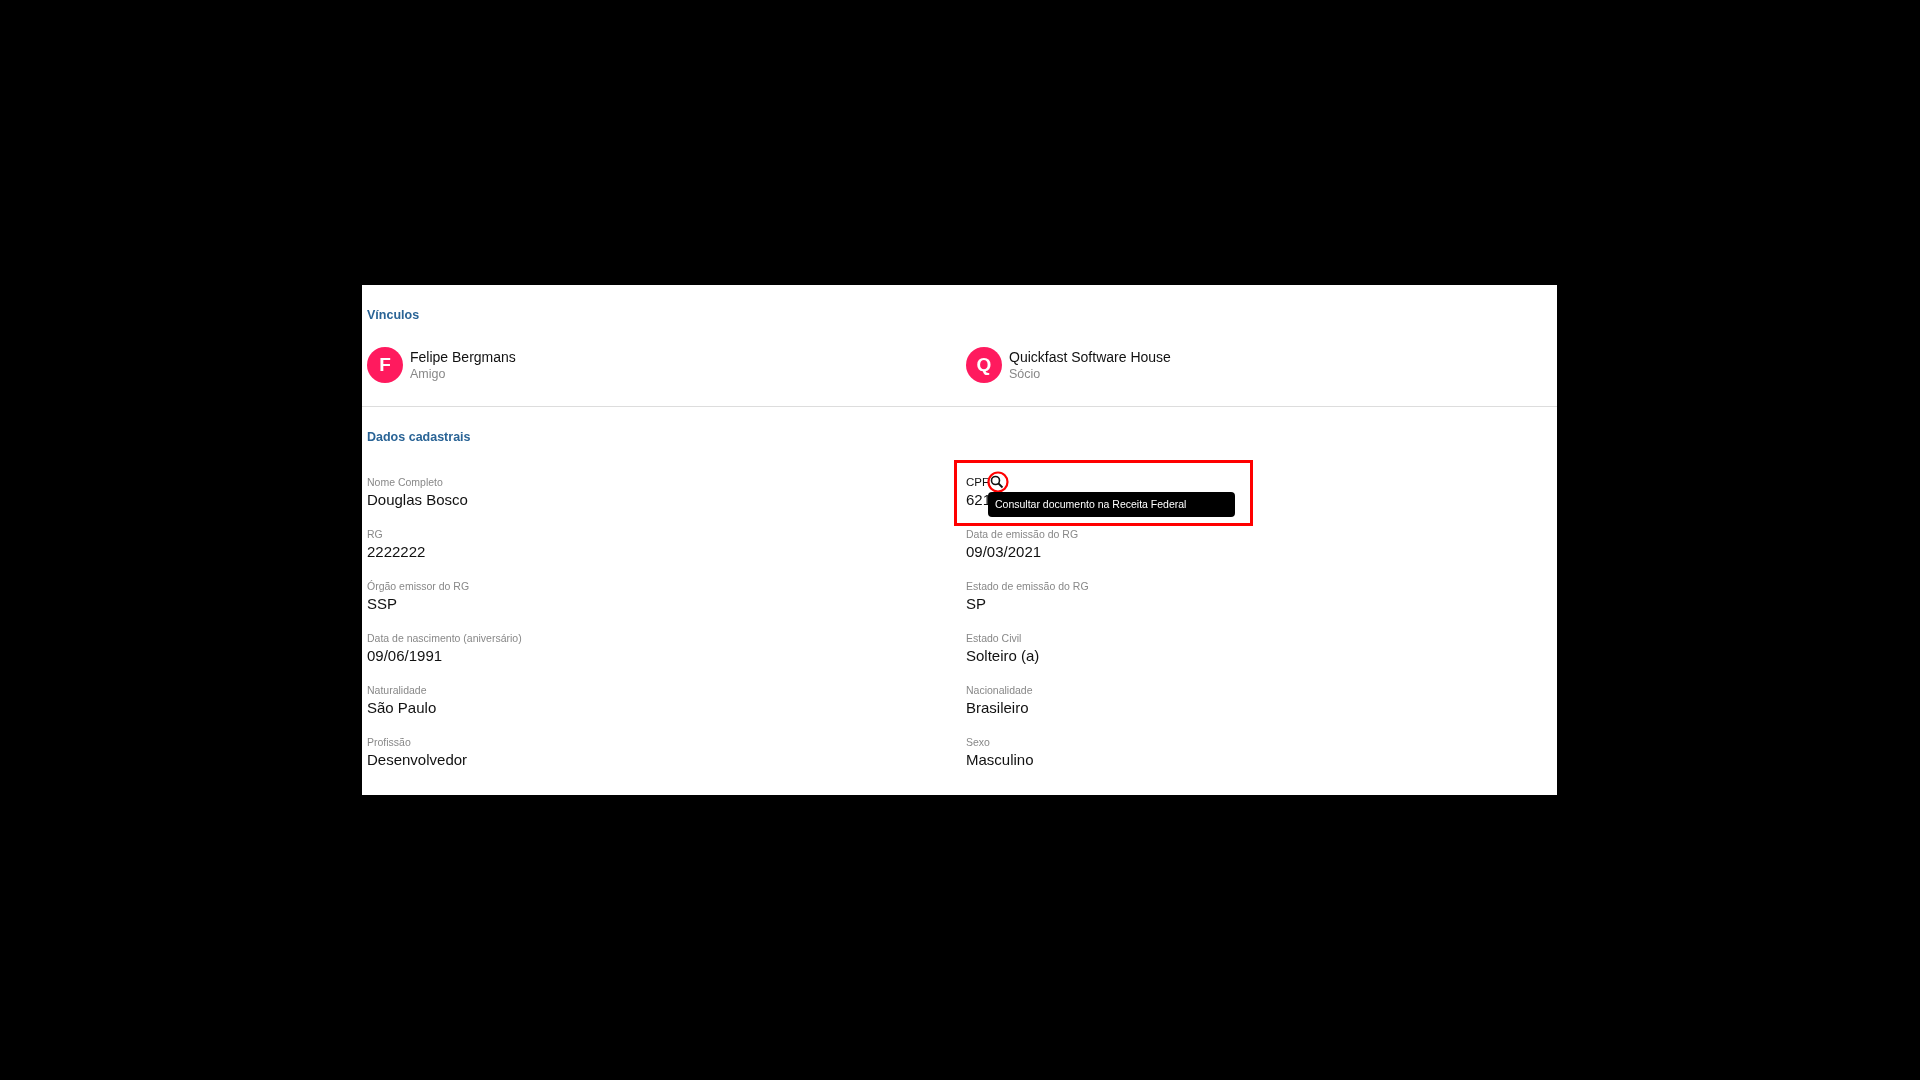 This screenshot has width=1920, height=1080. What do you see at coordinates (1090, 357) in the screenshot?
I see `contact-name: Quickfast Software House` at bounding box center [1090, 357].